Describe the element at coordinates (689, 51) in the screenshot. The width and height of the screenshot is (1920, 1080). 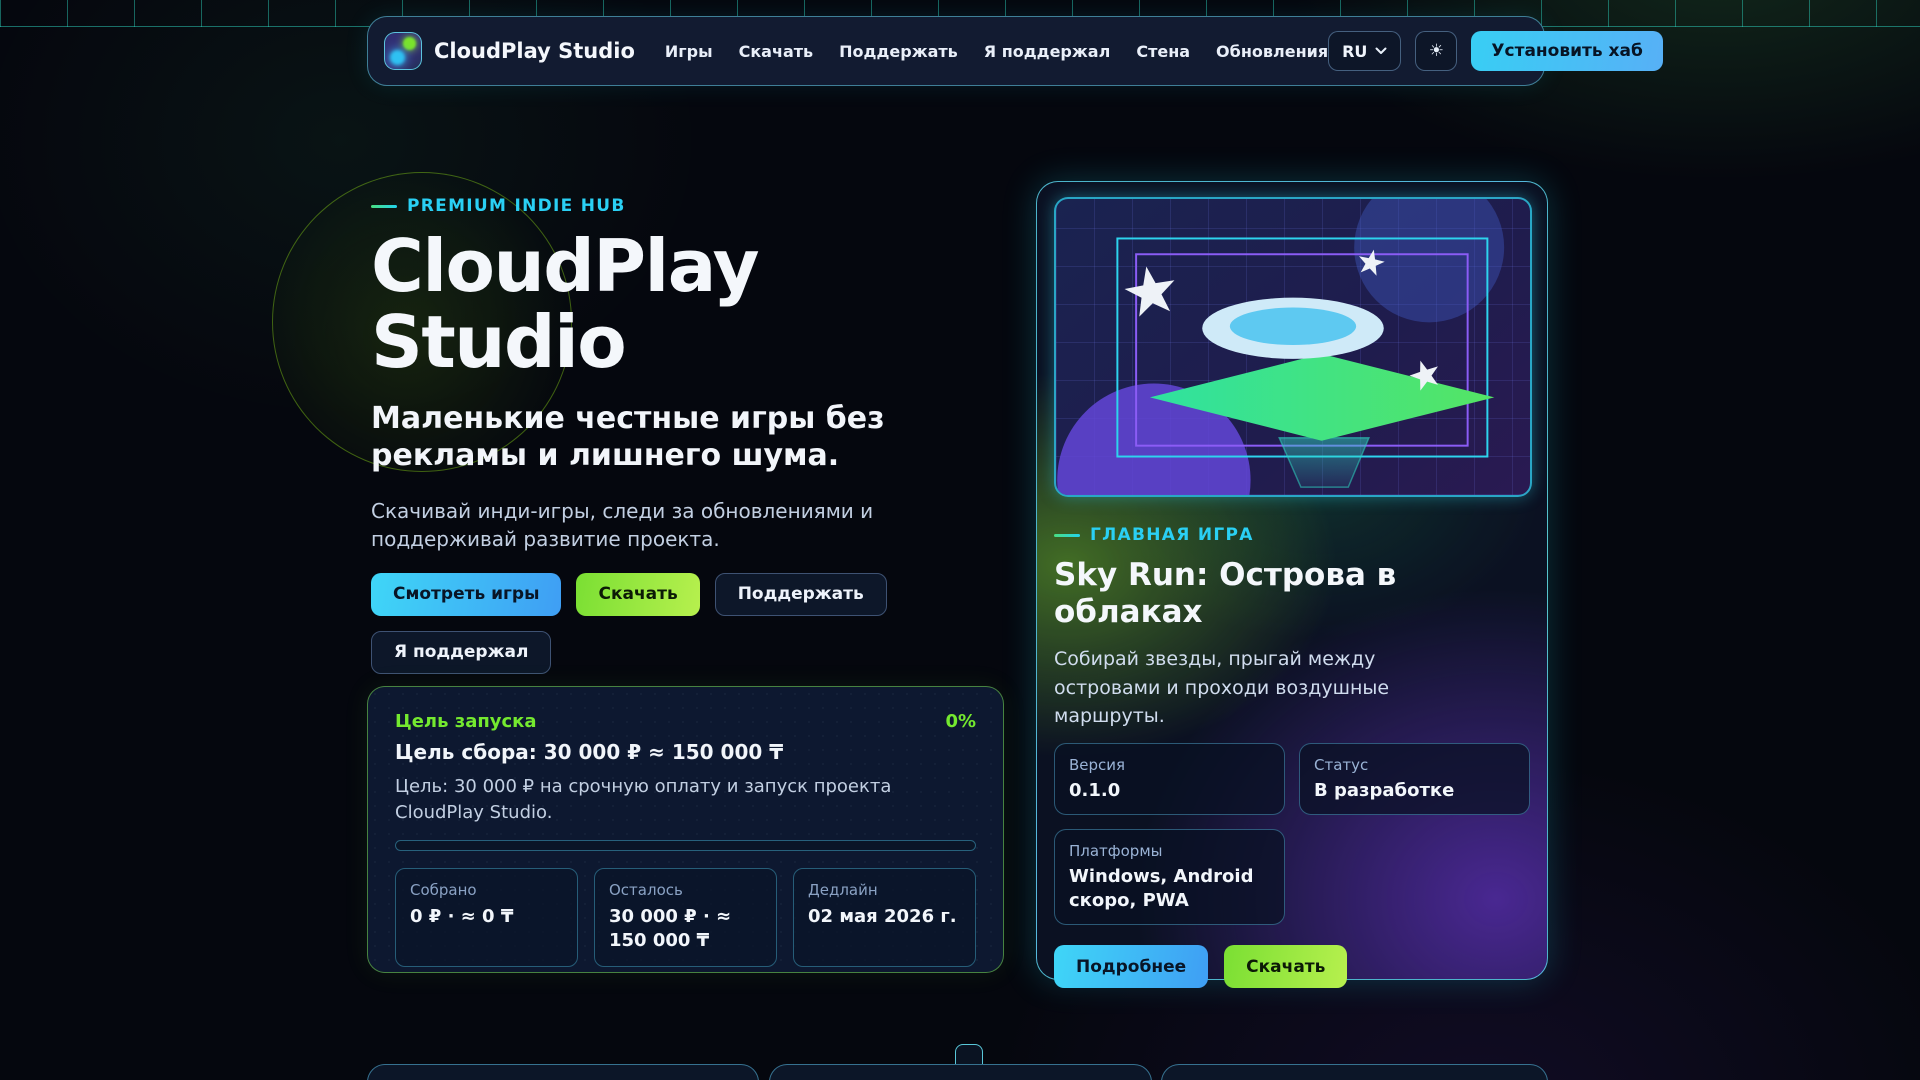
I see `nav-item-games: Игры` at that location.